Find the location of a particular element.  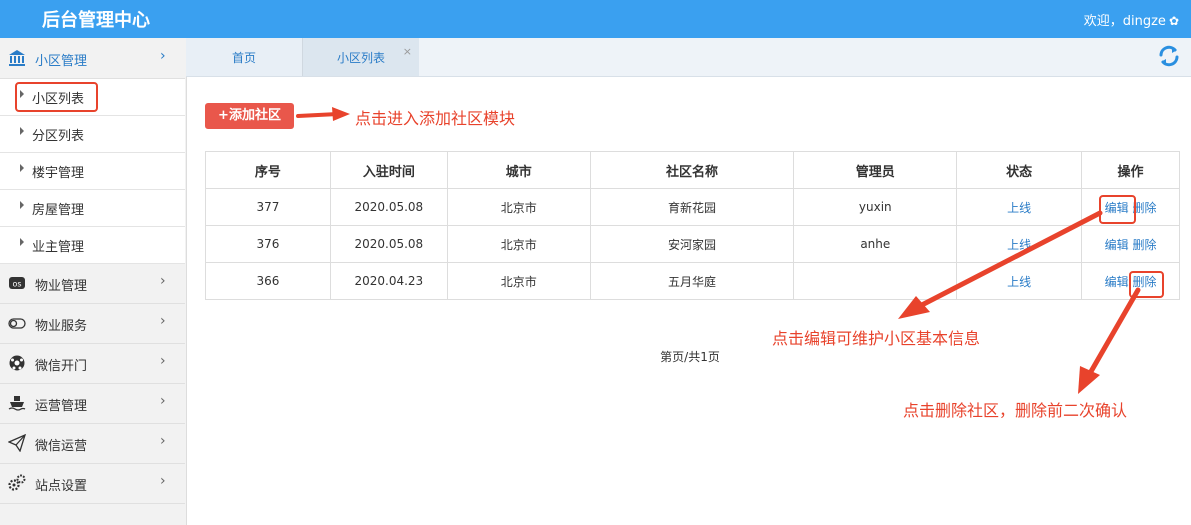

sidebar-item-building: 楼宇管理 is located at coordinates (92, 171).